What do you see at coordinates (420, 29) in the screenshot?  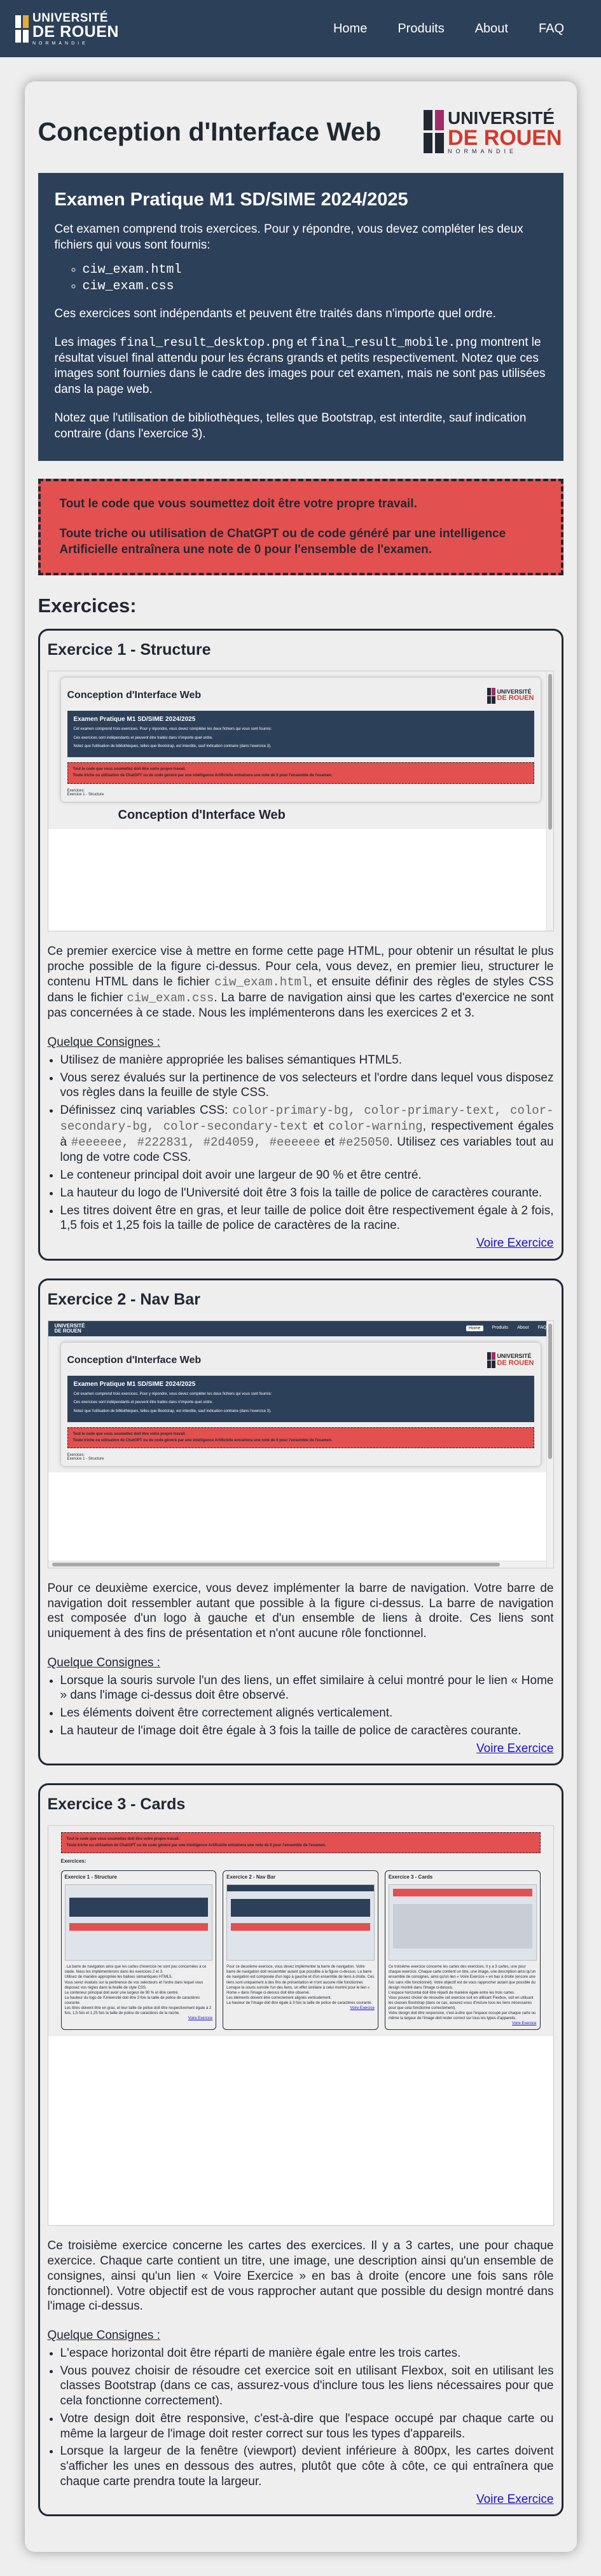 I see `nav-link-produits: Produits` at bounding box center [420, 29].